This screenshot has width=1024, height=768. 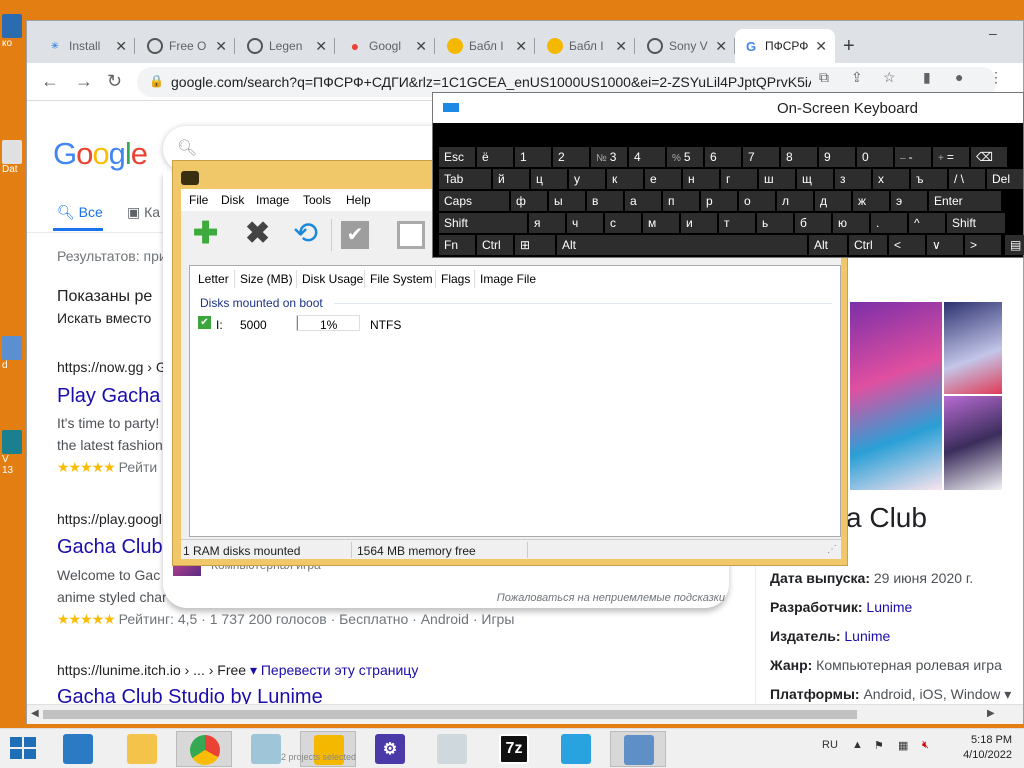 What do you see at coordinates (643, 201) in the screenshot?
I see `key-r3-4: а` at bounding box center [643, 201].